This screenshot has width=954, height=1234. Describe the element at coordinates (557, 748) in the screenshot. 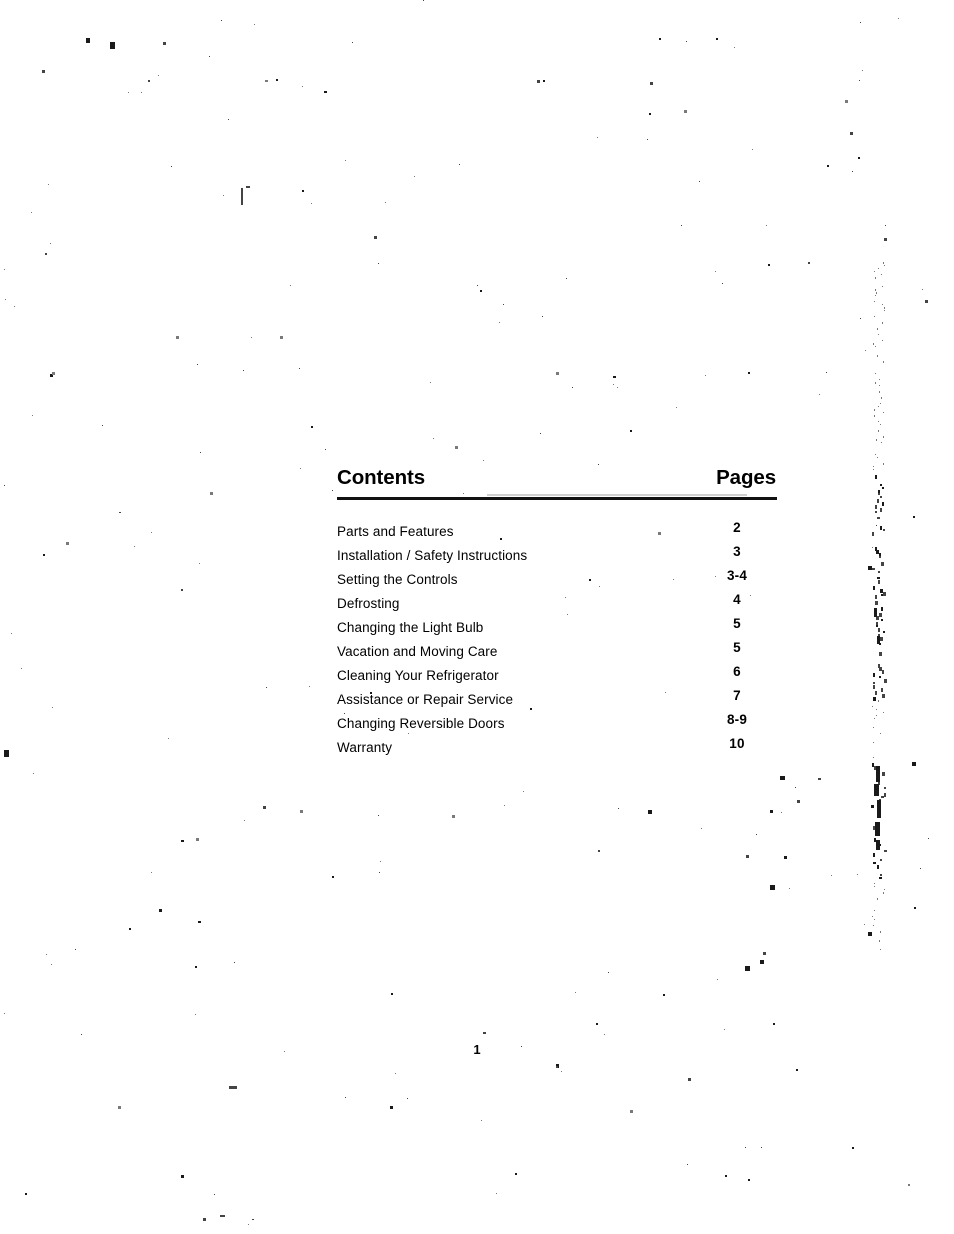

I see `toc-entry: Warranty 10` at that location.